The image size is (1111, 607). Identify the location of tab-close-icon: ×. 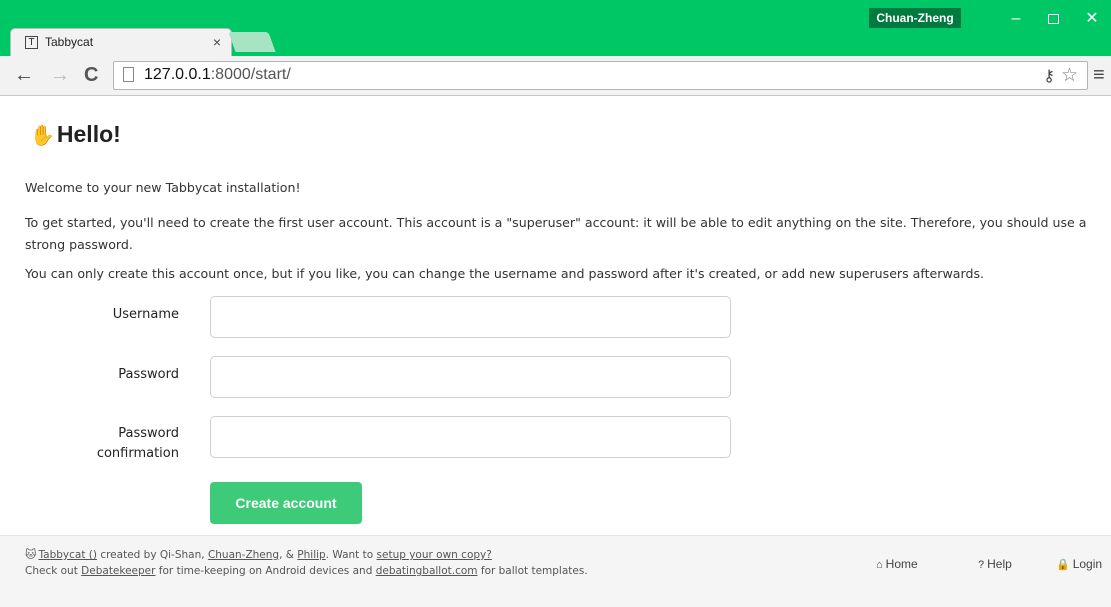
(217, 42).